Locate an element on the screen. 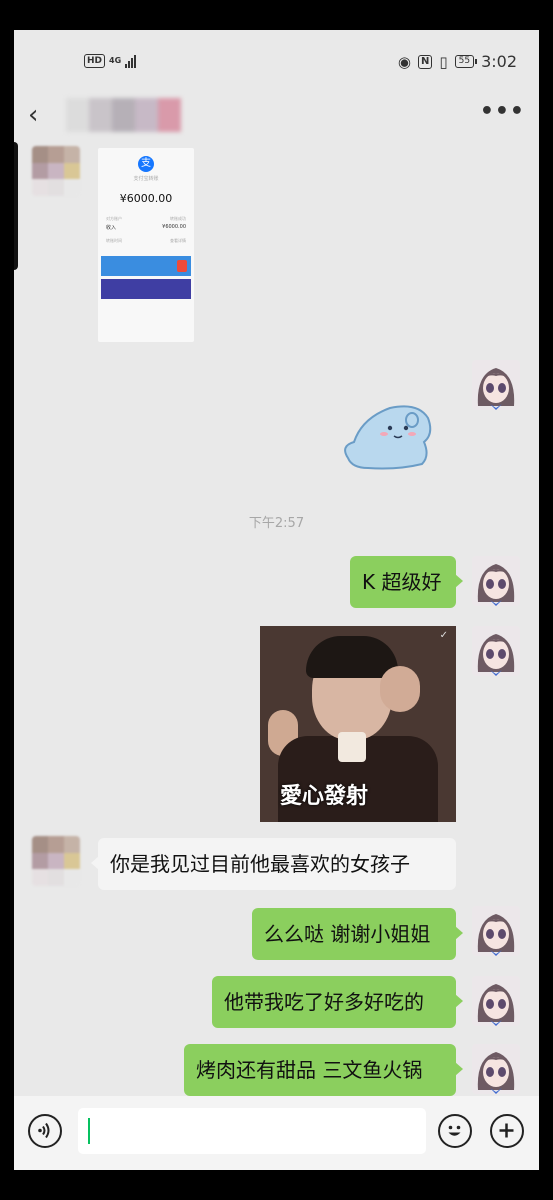 The image size is (553, 1200). transfer-detail-label: 查看详情 is located at coordinates (178, 240).